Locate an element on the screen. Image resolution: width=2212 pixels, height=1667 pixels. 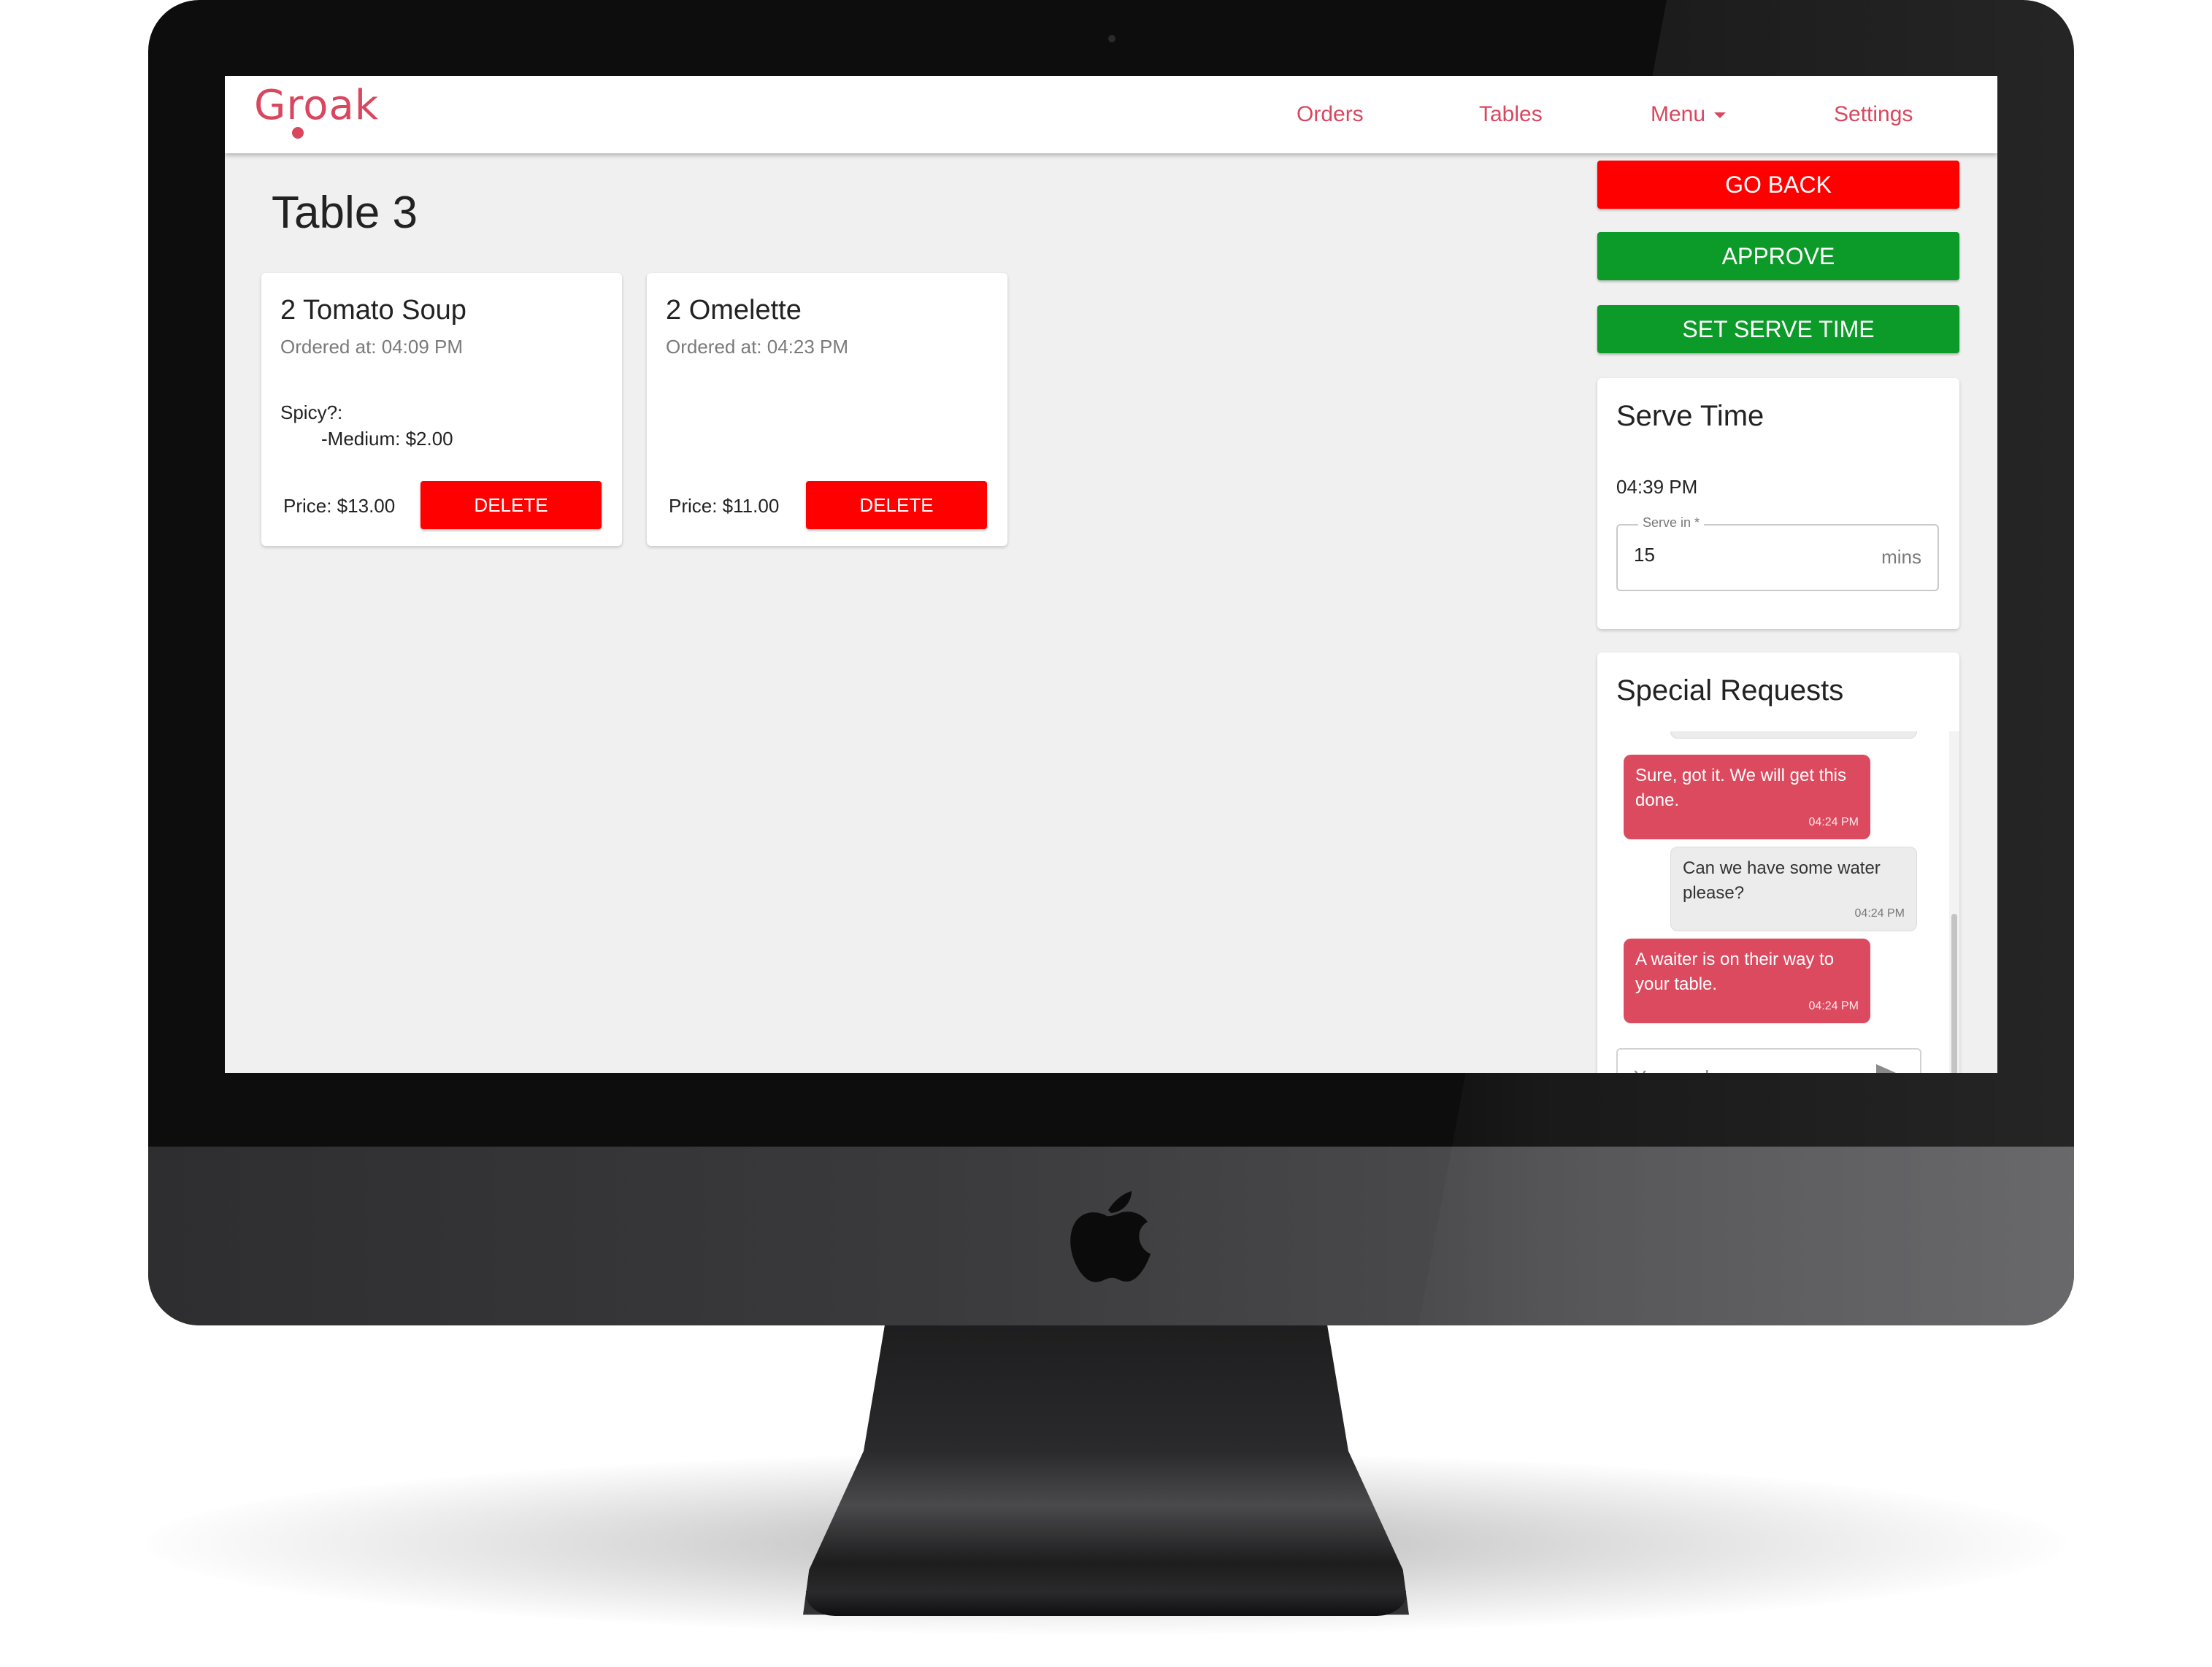
set-serve-time-button: SET SERVE TIME is located at coordinates (1778, 329).